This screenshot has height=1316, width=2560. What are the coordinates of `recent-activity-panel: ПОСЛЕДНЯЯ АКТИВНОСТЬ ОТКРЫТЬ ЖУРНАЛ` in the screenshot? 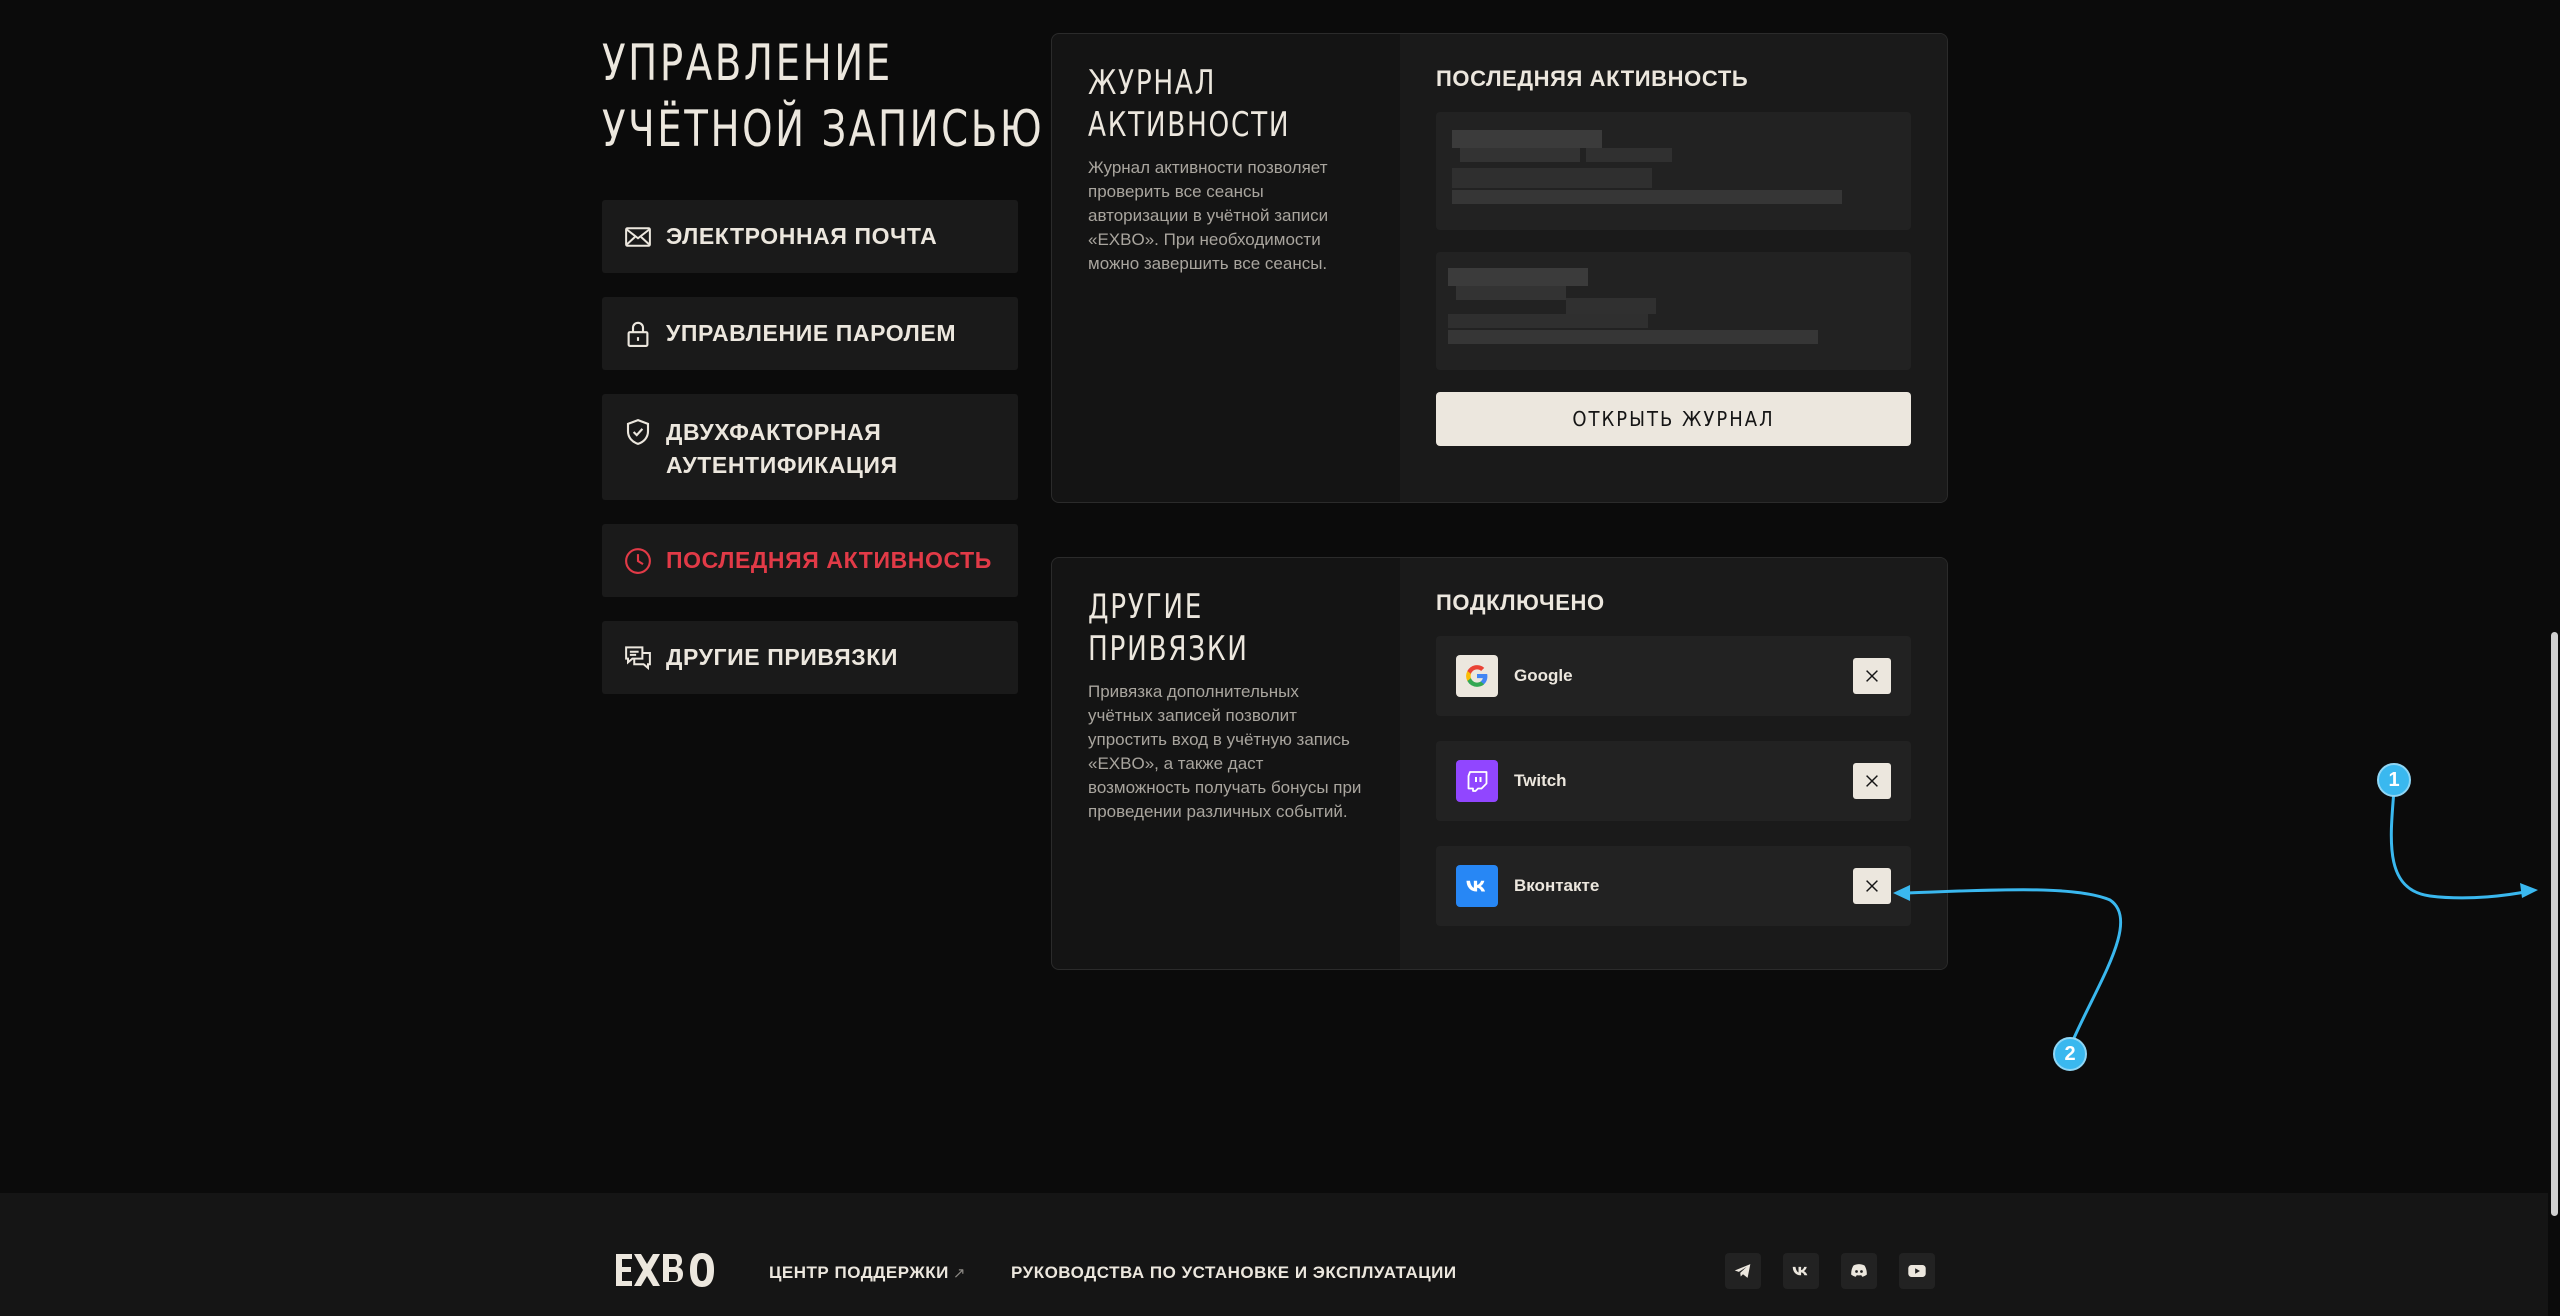 It's located at (1673, 268).